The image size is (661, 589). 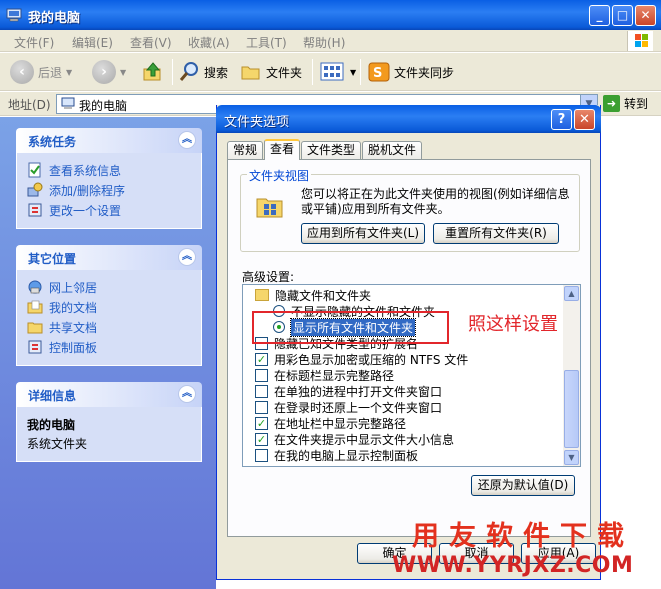 What do you see at coordinates (284, 72) in the screenshot?
I see `folders-label: 文件夹` at bounding box center [284, 72].